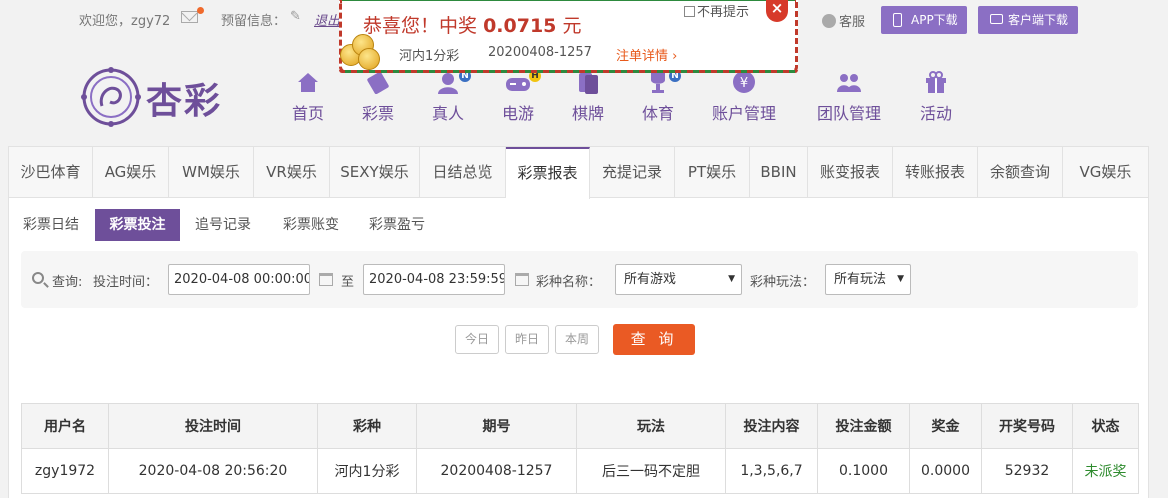  I want to click on site-logo: 杏彩, so click(156, 97).